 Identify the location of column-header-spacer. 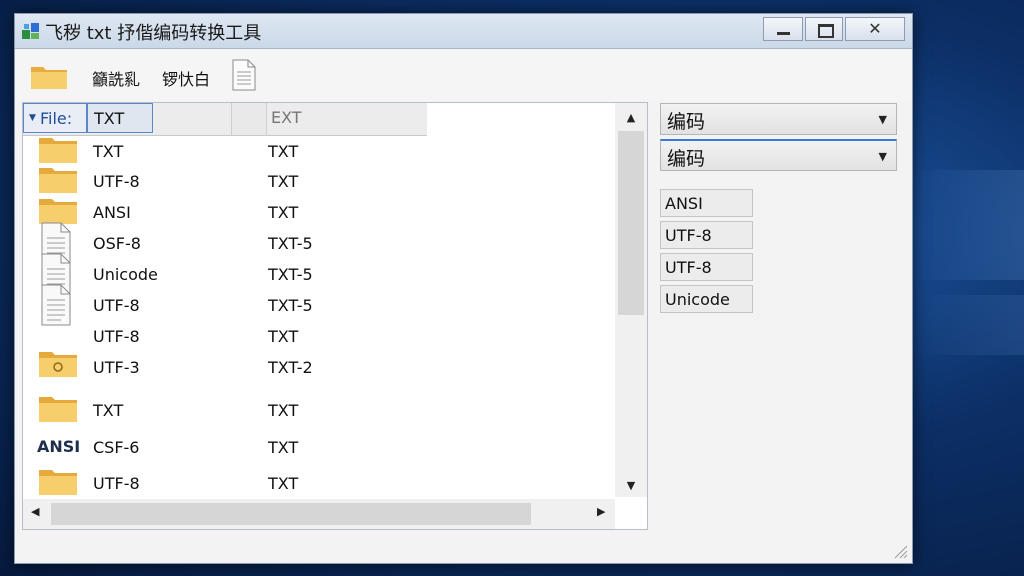
(249, 119).